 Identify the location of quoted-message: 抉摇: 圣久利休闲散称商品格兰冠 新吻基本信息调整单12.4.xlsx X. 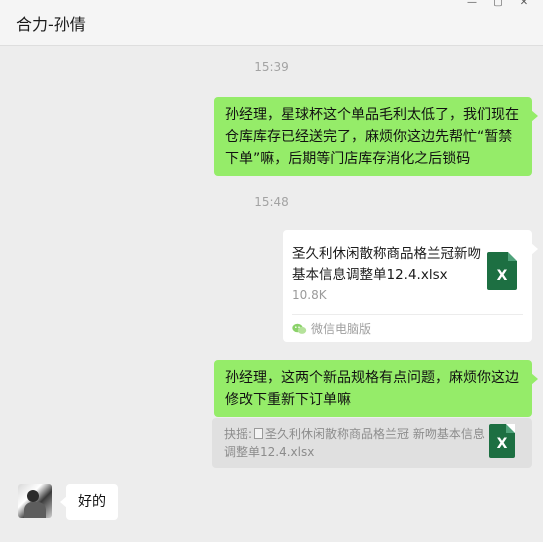
(372, 443).